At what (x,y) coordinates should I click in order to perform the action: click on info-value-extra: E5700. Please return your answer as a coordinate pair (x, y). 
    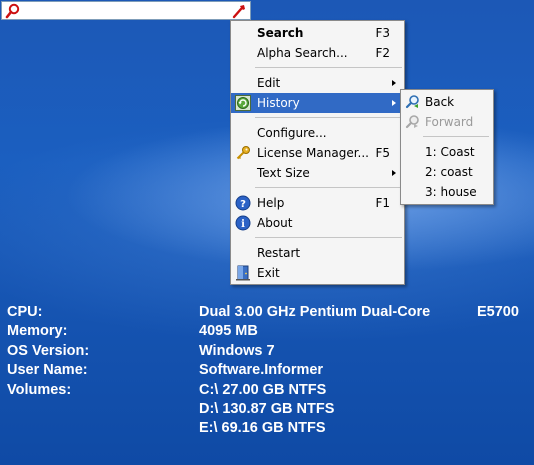
    Looking at the image, I should click on (498, 312).